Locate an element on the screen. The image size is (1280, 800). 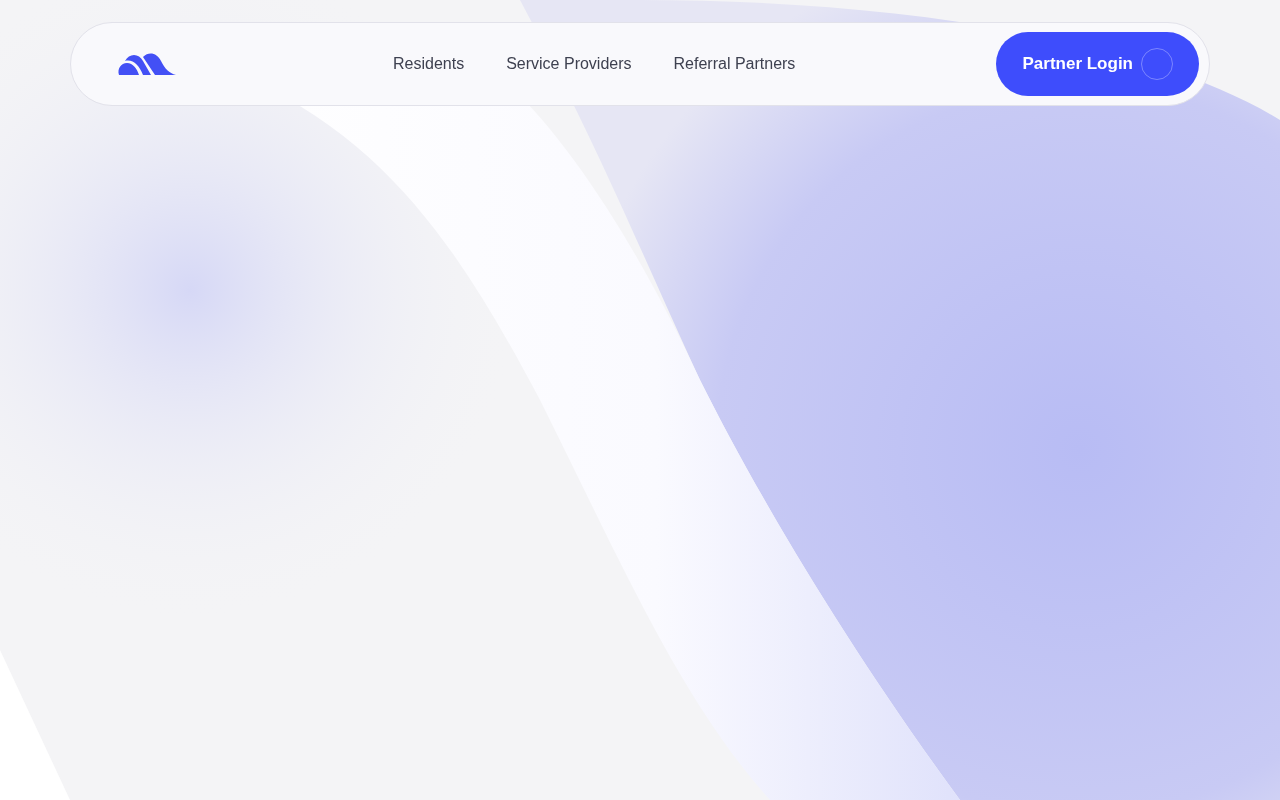
partner-login-button: Partner Login is located at coordinates (1097, 64).